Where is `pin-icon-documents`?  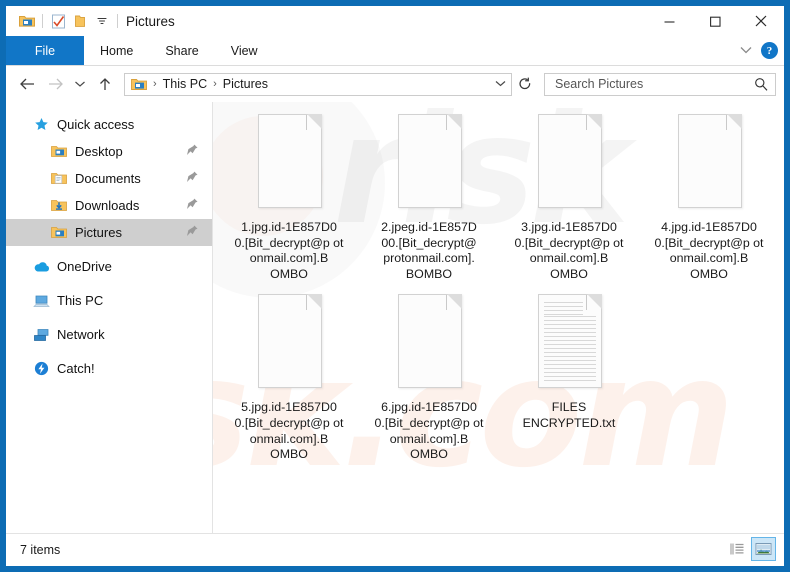
pin-icon-documents is located at coordinates (192, 178).